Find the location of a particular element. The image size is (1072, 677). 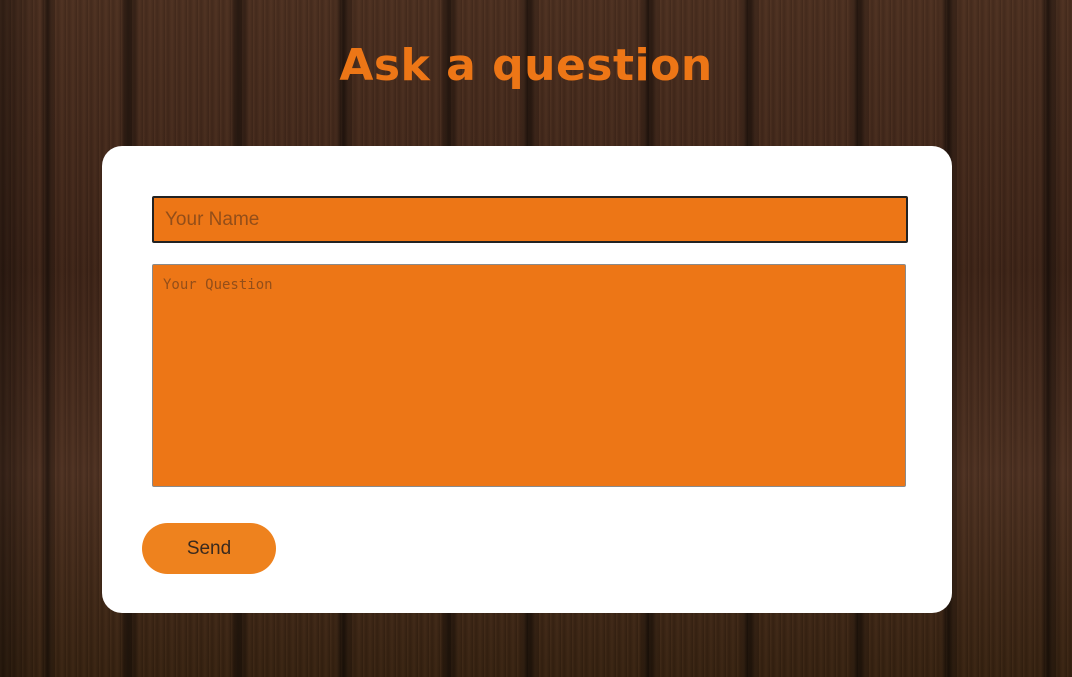

page-title: Ask a question is located at coordinates (526, 65).